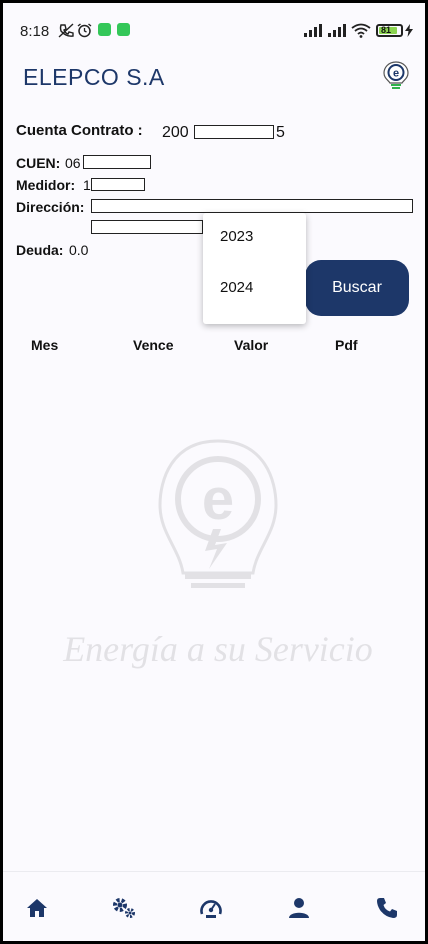 This screenshot has height=944, width=428. Describe the element at coordinates (234, 132) in the screenshot. I see `contract-redacted` at that location.